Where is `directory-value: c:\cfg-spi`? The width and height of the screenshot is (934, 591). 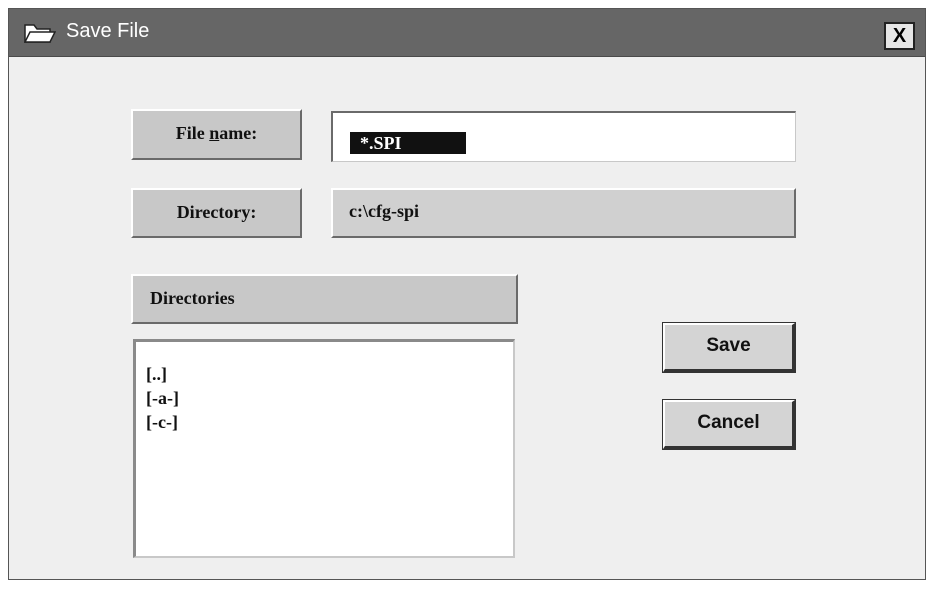
directory-value: c:\cfg-spi is located at coordinates (563, 213).